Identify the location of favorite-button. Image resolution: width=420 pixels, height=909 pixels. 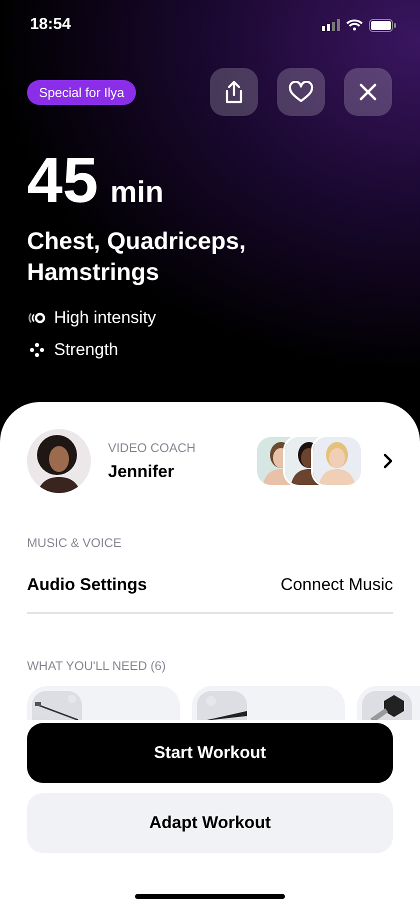
(301, 92).